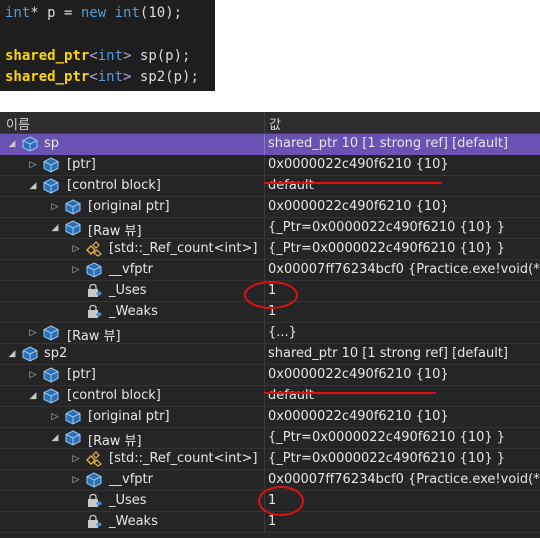 This screenshot has width=540, height=538. Describe the element at coordinates (94, 459) in the screenshot. I see `base-class-icon` at that location.